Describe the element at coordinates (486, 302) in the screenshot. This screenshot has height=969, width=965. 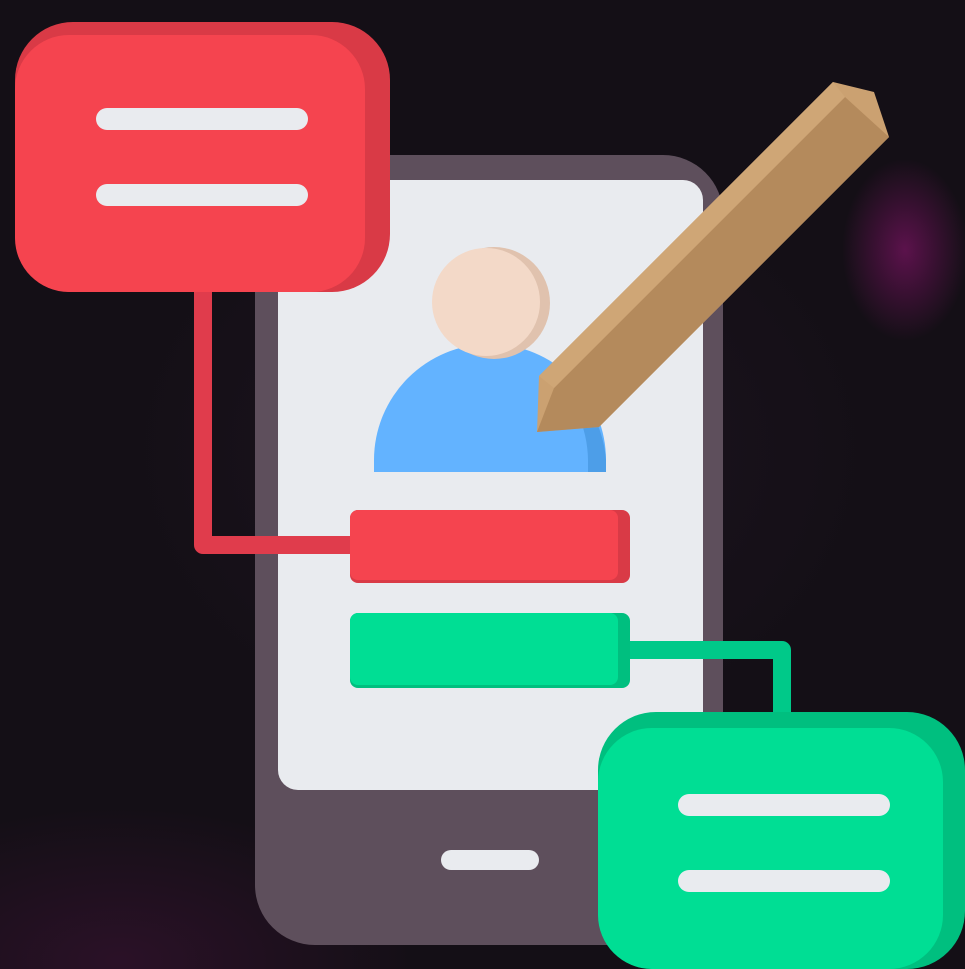
I see `avatar-head` at that location.